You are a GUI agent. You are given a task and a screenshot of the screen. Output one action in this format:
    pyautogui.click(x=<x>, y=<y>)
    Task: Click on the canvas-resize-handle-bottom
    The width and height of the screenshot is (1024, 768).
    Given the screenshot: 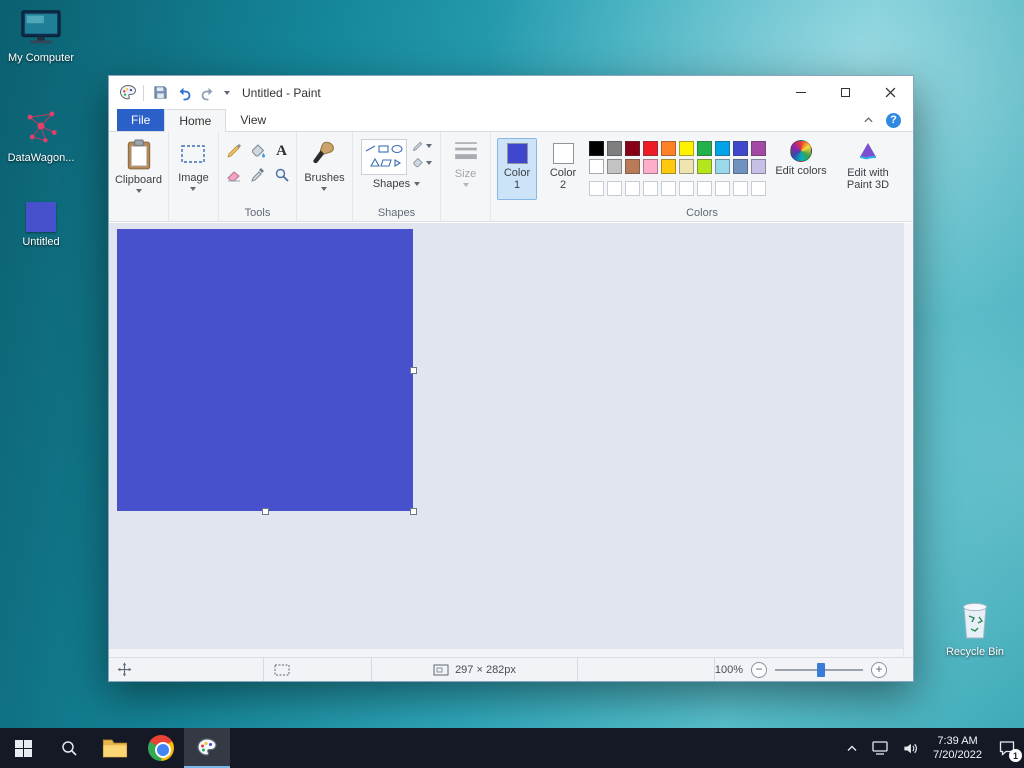 What is the action you would take?
    pyautogui.click(x=265, y=511)
    